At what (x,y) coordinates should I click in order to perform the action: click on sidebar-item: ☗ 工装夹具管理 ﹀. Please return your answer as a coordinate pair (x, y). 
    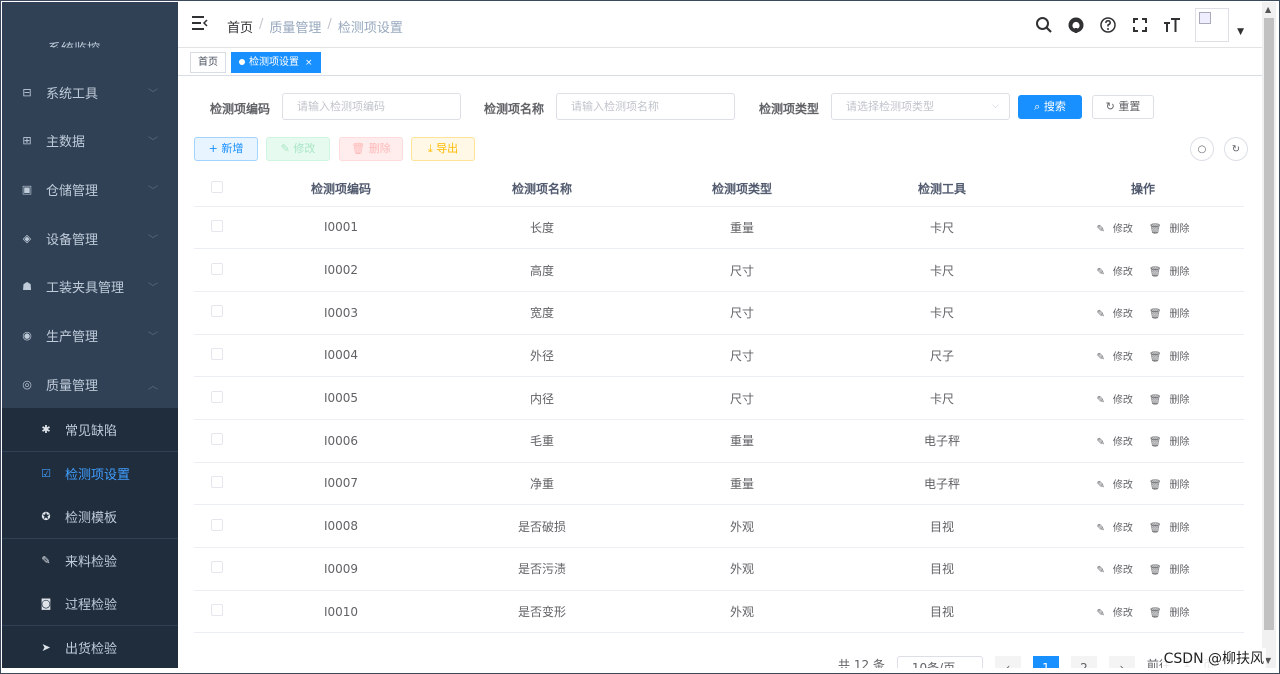
    Looking at the image, I should click on (90, 286).